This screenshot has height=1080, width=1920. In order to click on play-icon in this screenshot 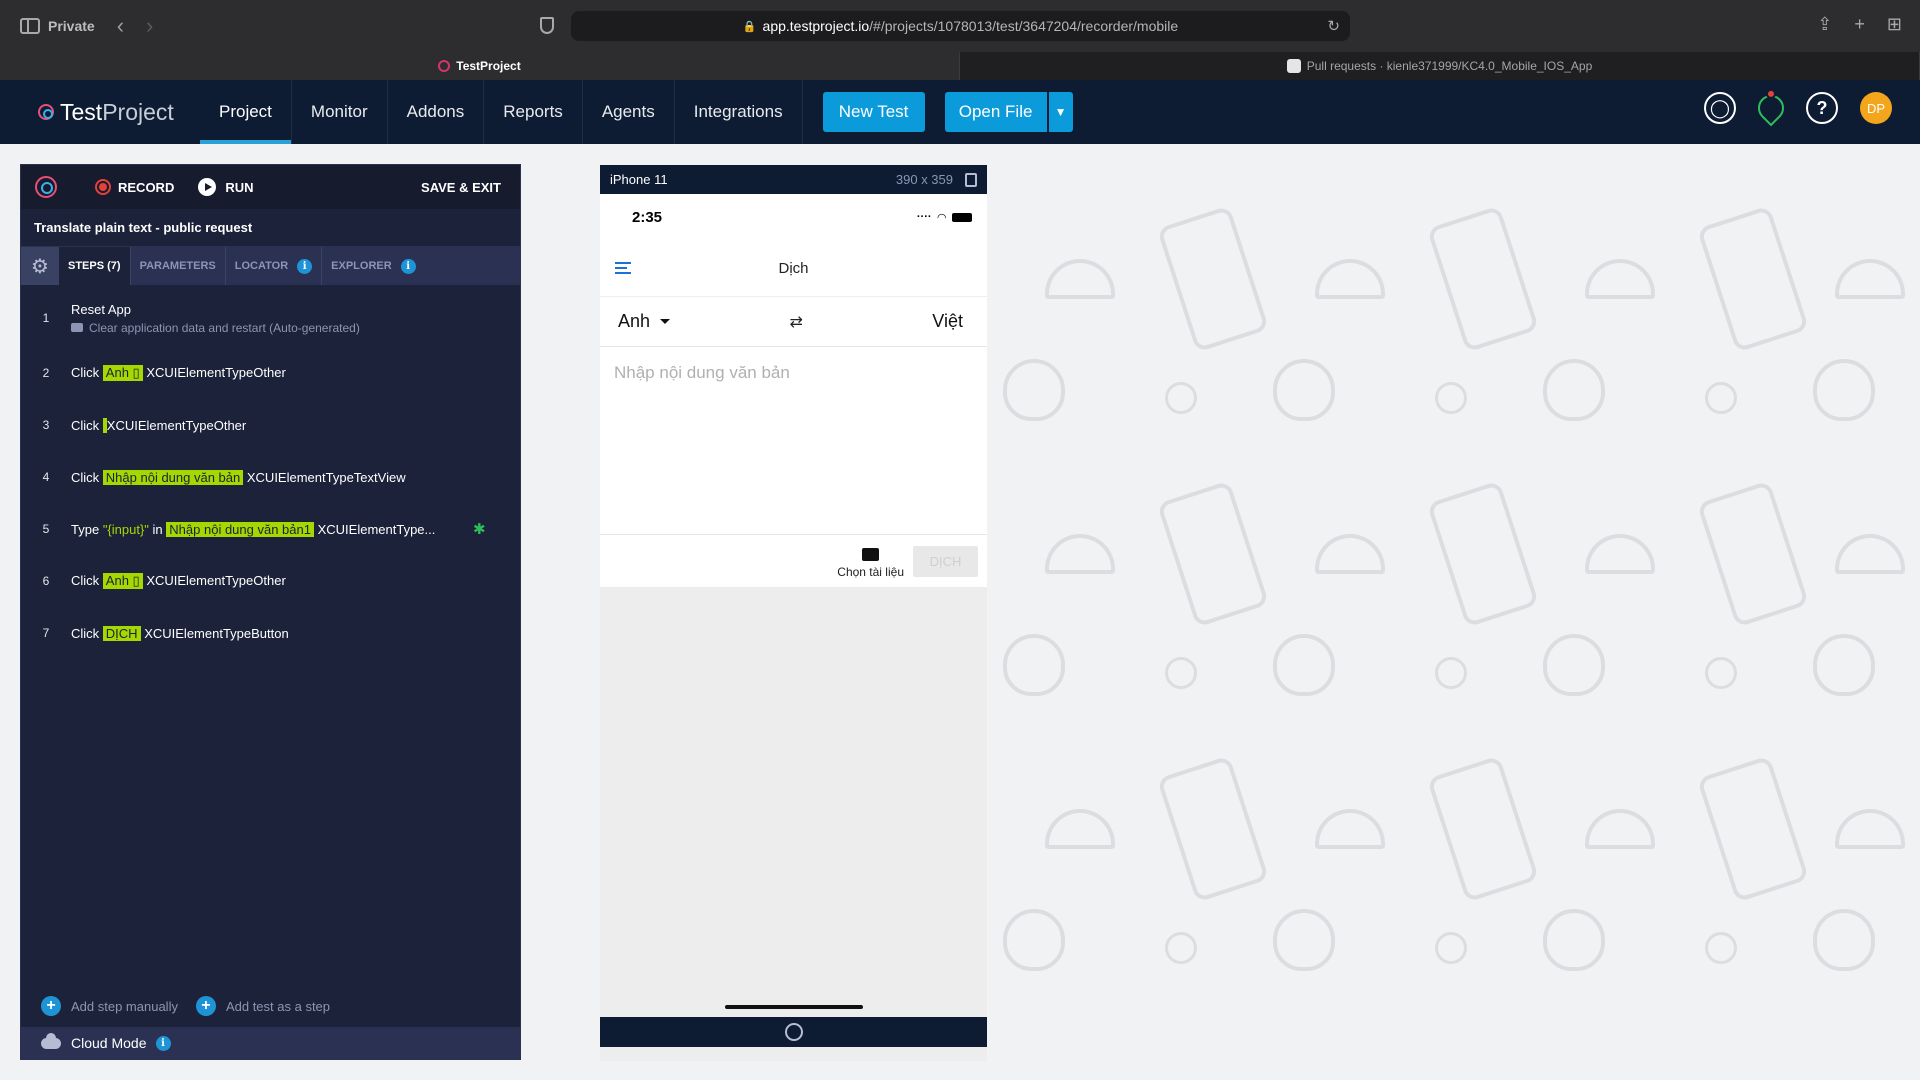, I will do `click(207, 187)`.